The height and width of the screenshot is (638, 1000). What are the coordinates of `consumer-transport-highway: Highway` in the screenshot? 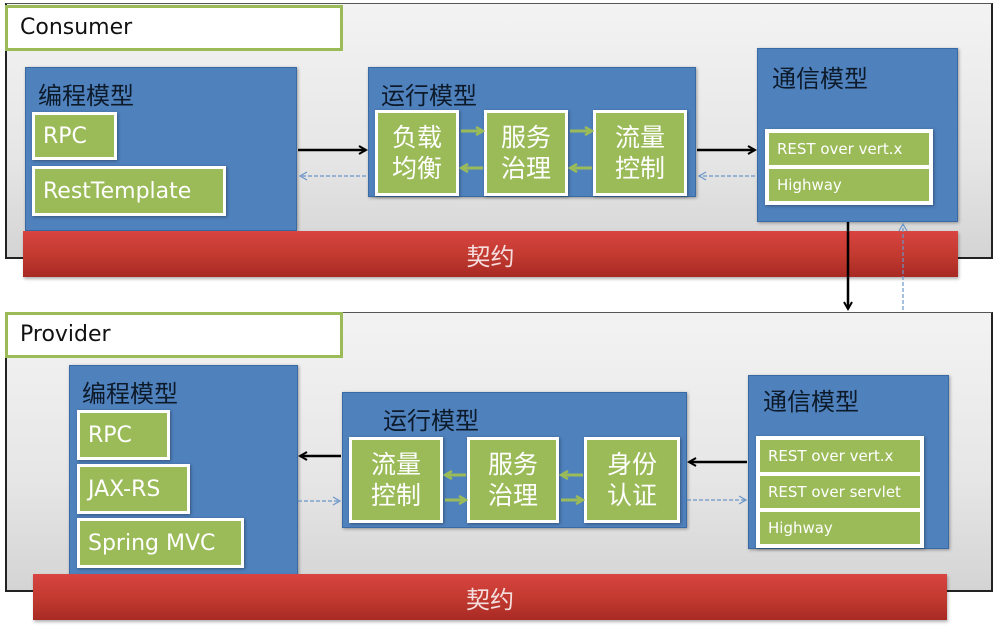 It's located at (849, 185).